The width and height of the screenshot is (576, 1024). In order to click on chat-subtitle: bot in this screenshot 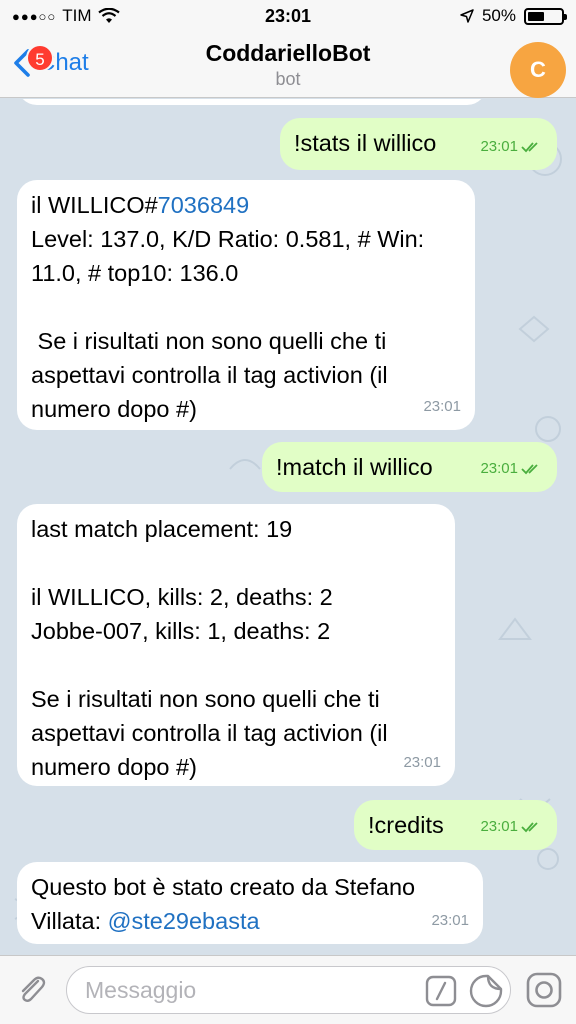, I will do `click(288, 79)`.